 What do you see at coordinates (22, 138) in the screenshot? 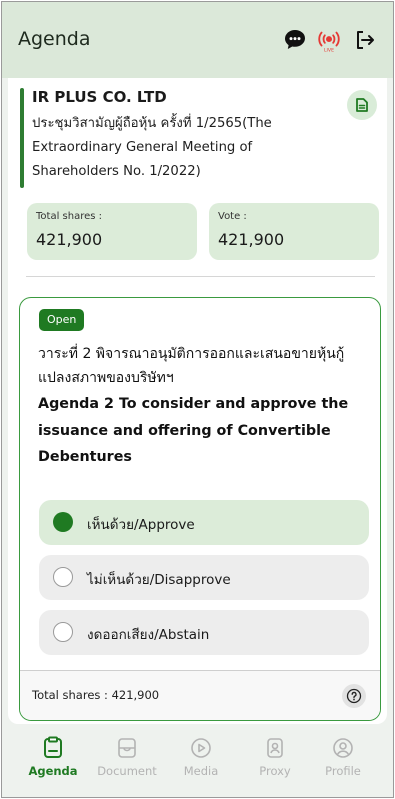
I see `company-accent-bar` at bounding box center [22, 138].